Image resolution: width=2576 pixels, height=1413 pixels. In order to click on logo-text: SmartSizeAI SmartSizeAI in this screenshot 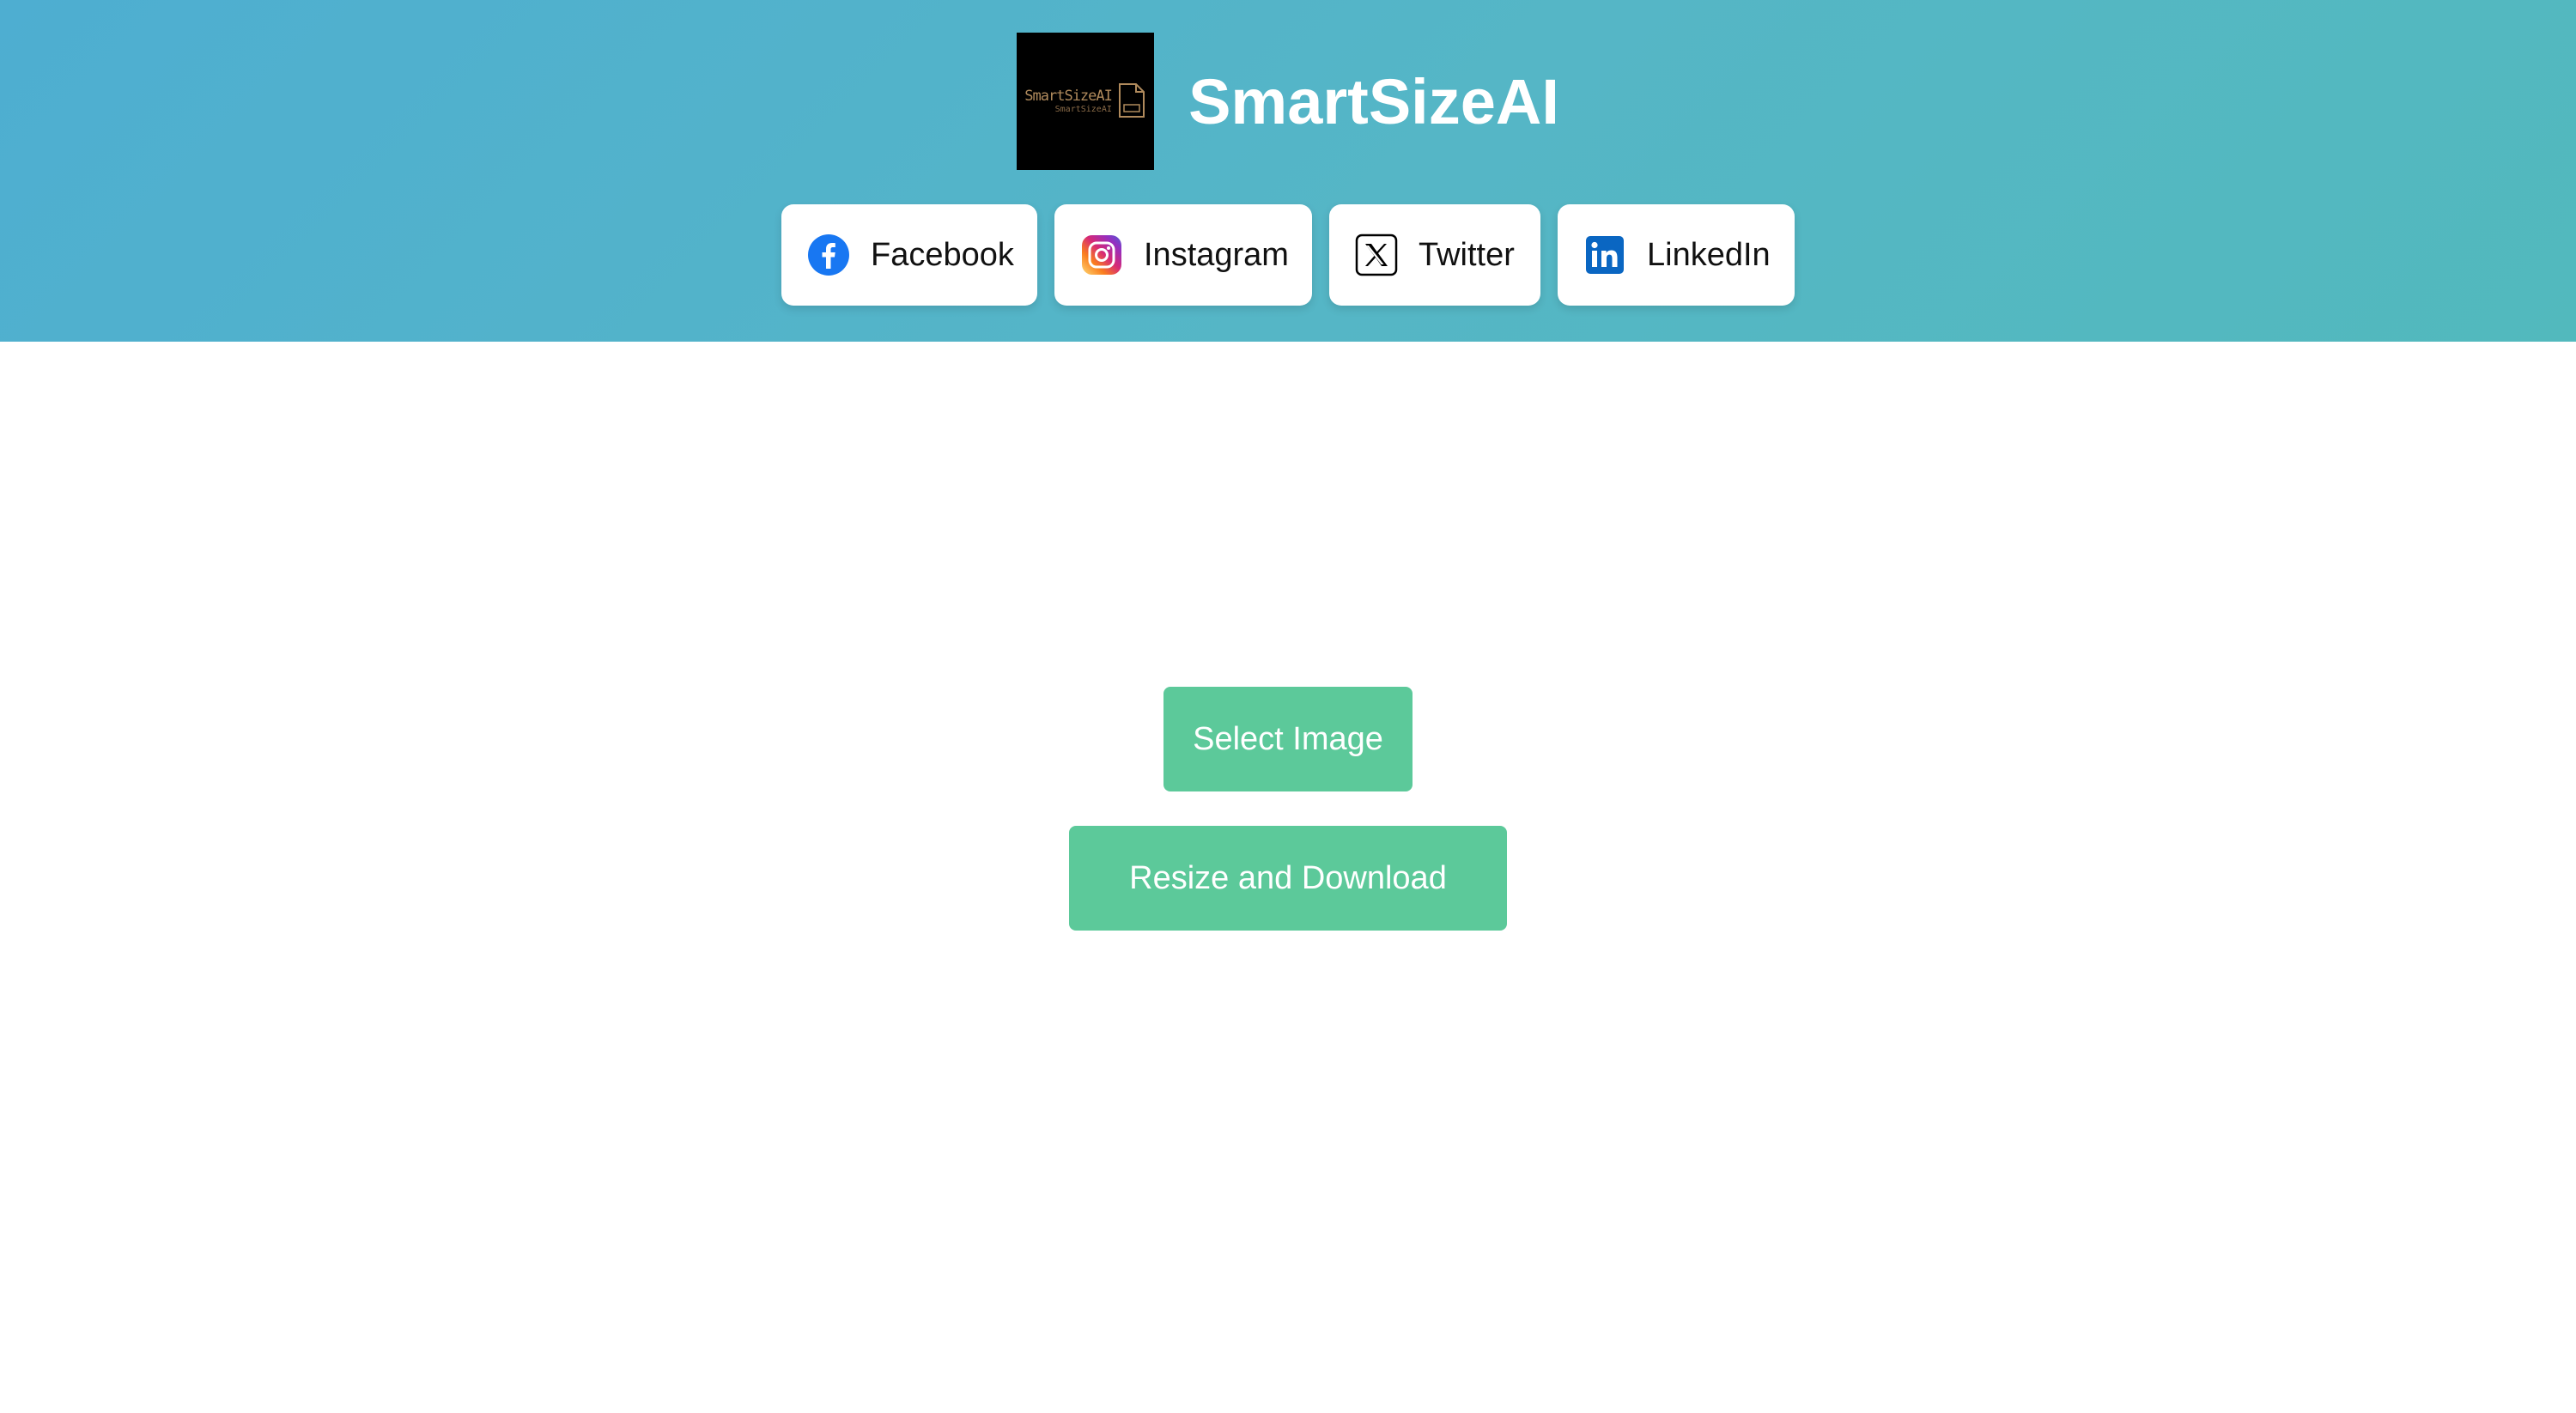, I will do `click(1068, 100)`.